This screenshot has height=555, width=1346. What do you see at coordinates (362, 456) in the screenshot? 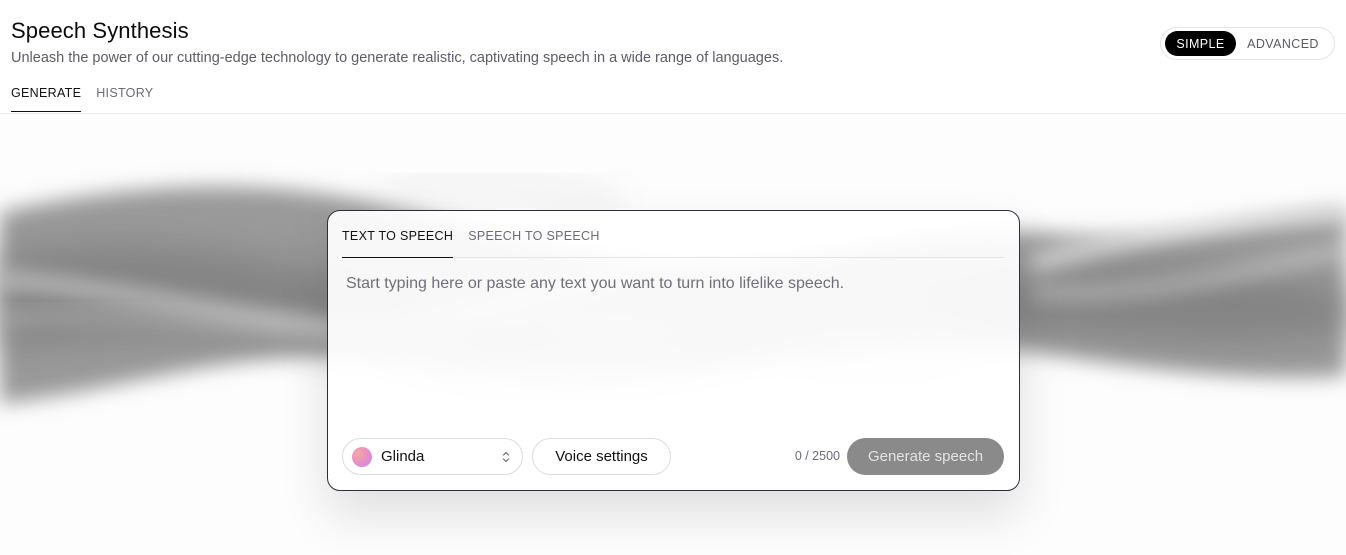
I see `gradient-avatar-icon` at bounding box center [362, 456].